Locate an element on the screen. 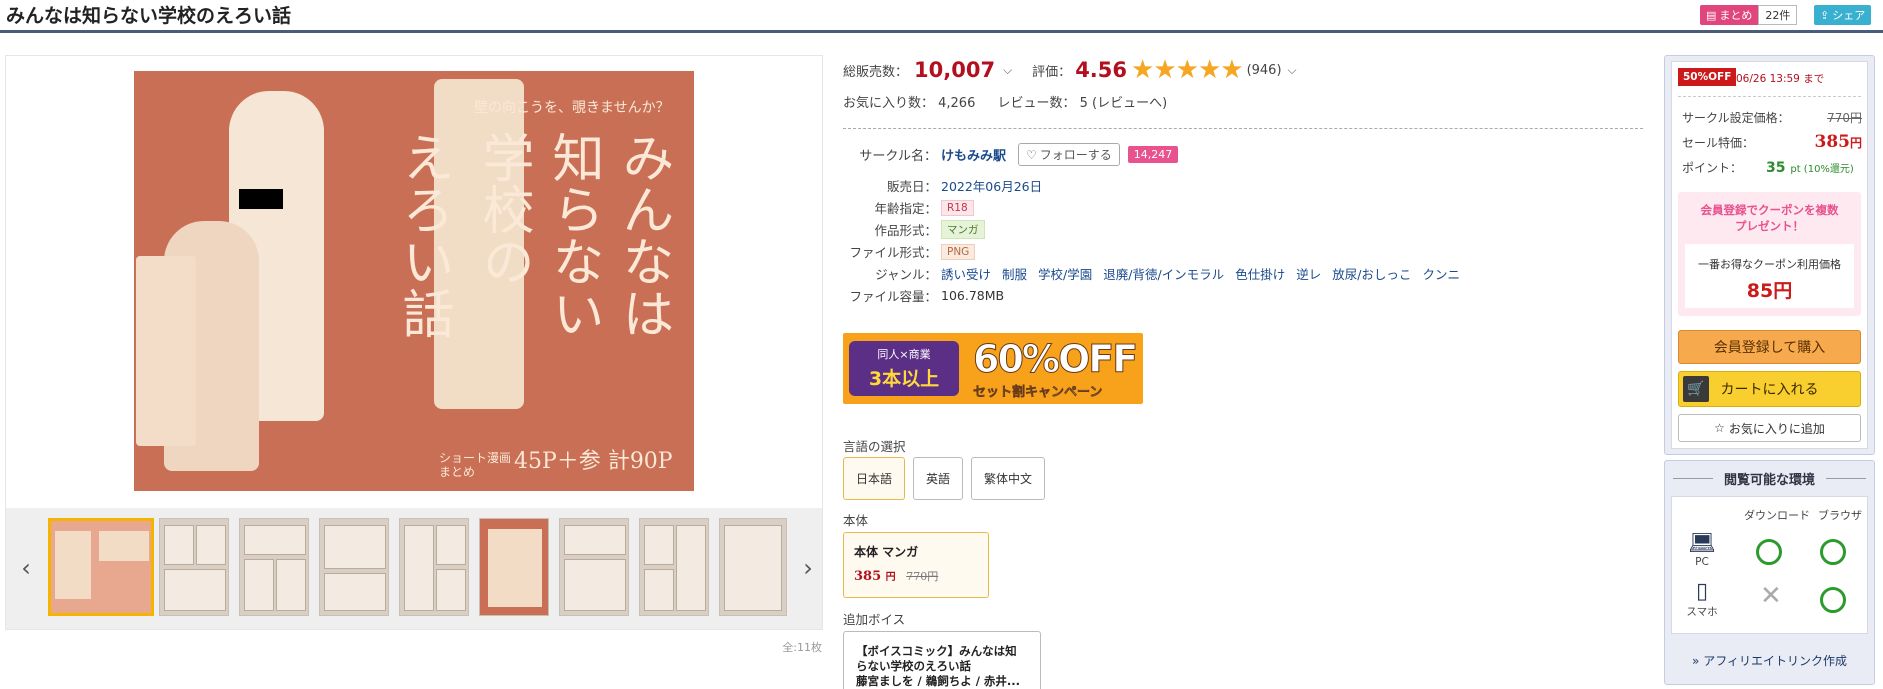  matome-button: ▤ まとめ 22件 is located at coordinates (1749, 15).